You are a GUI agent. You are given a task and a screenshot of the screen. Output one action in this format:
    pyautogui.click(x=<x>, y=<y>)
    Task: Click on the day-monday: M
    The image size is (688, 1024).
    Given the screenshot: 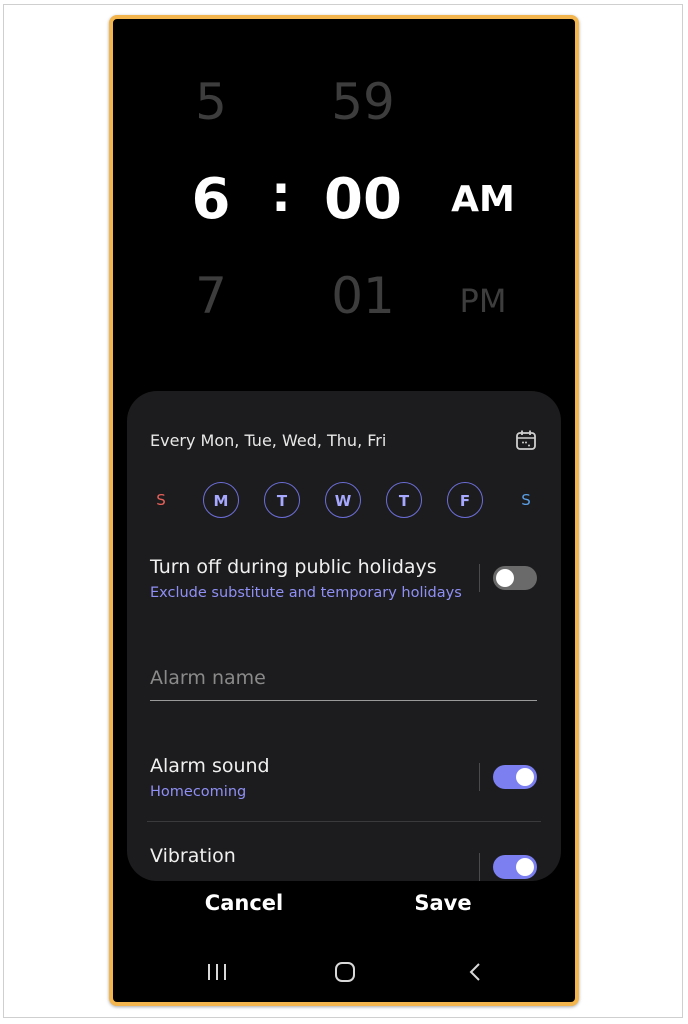 What is the action you would take?
    pyautogui.click(x=221, y=500)
    